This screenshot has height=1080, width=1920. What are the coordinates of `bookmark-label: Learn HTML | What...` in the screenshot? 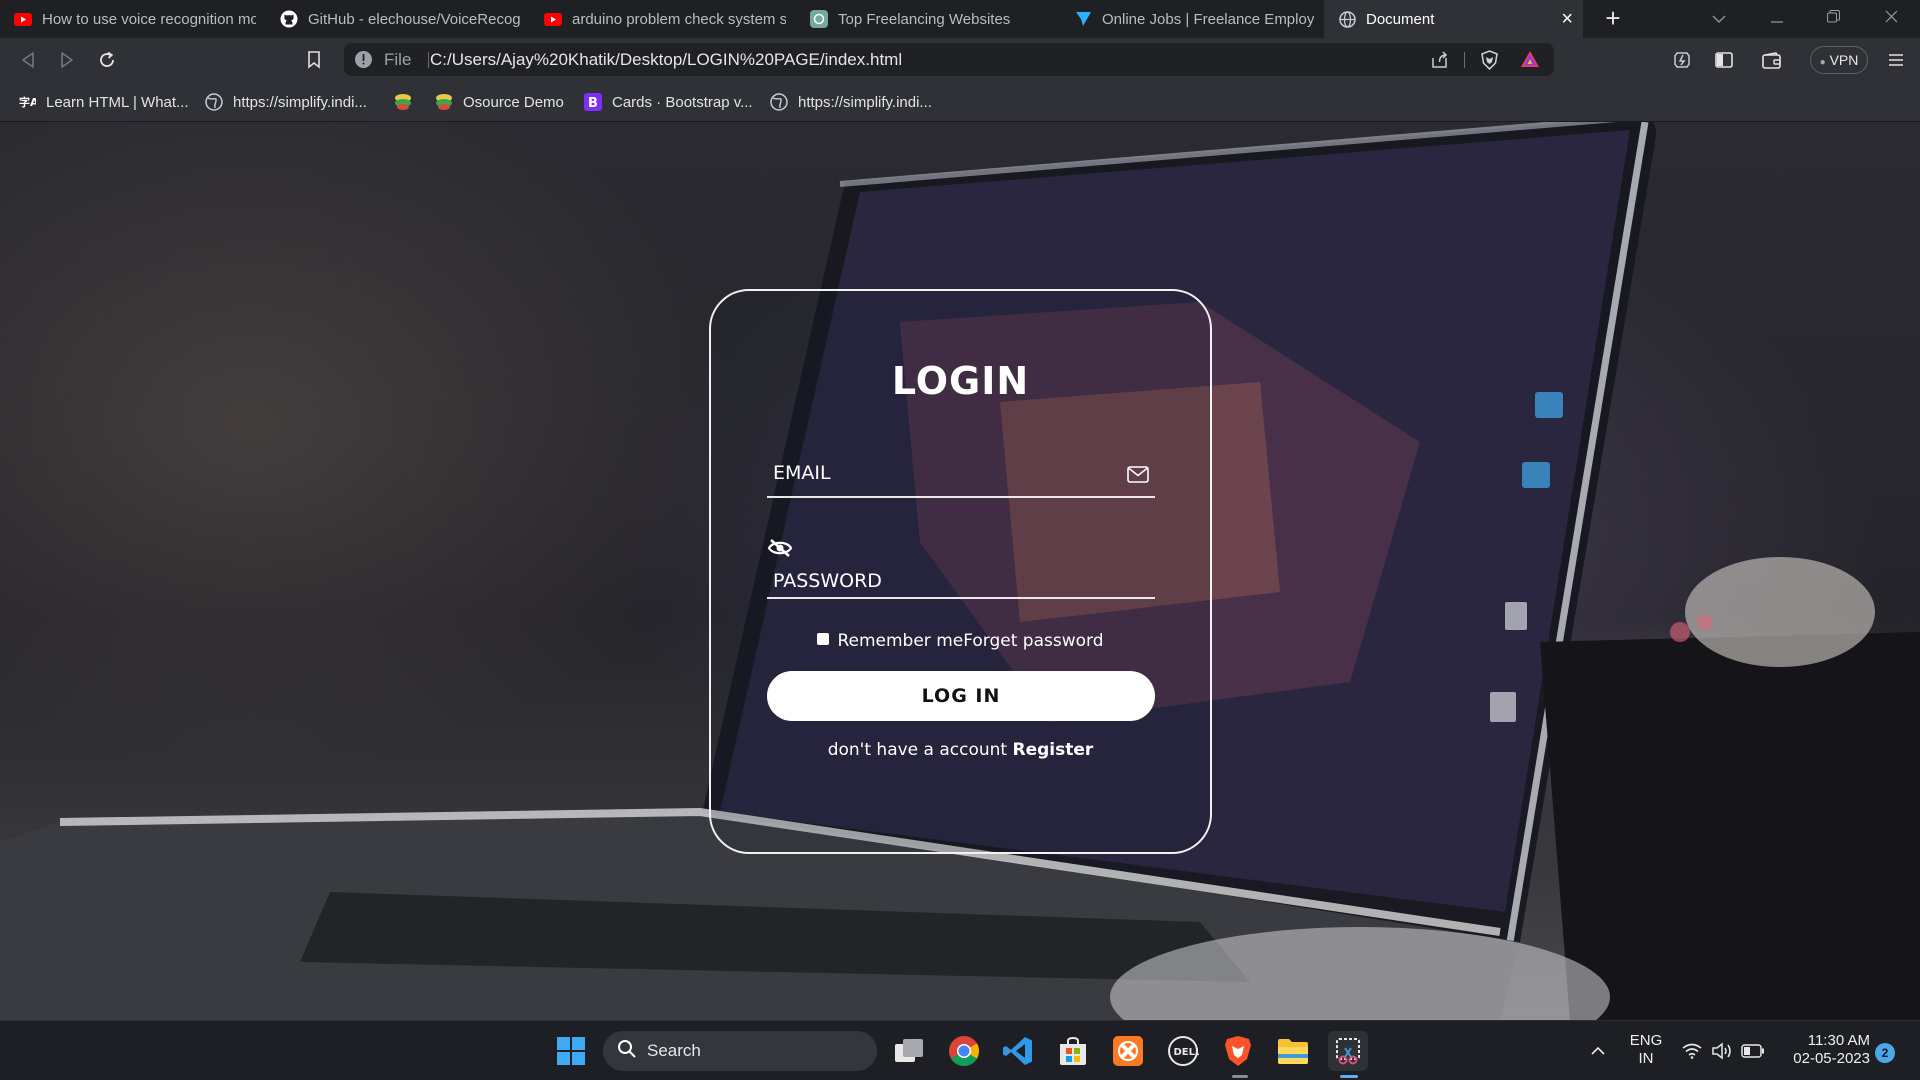 It's located at (117, 102).